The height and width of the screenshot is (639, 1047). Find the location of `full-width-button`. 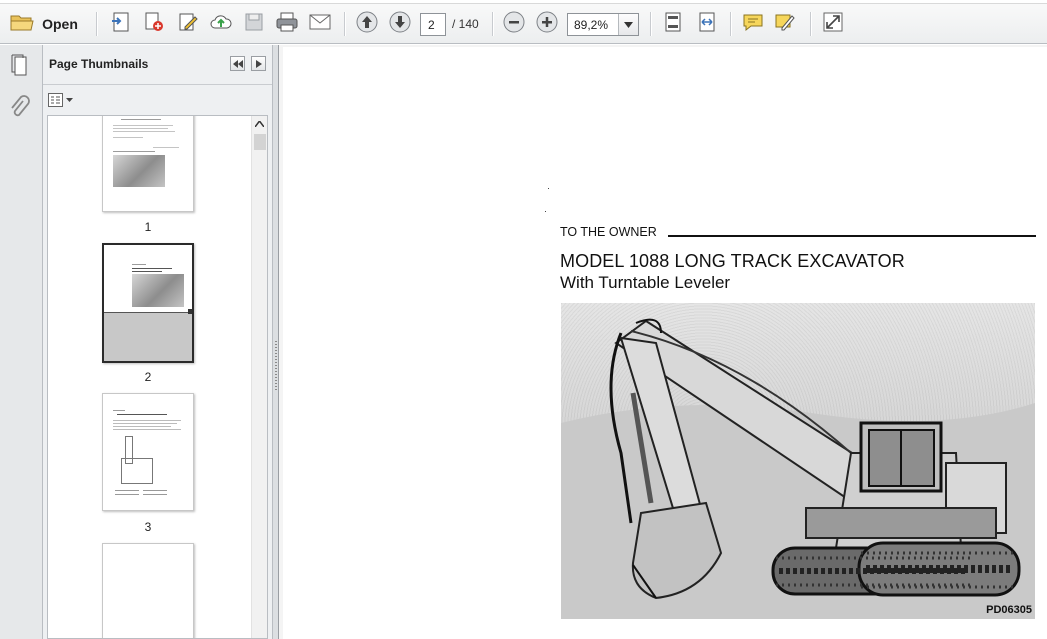

full-width-button is located at coordinates (707, 24).